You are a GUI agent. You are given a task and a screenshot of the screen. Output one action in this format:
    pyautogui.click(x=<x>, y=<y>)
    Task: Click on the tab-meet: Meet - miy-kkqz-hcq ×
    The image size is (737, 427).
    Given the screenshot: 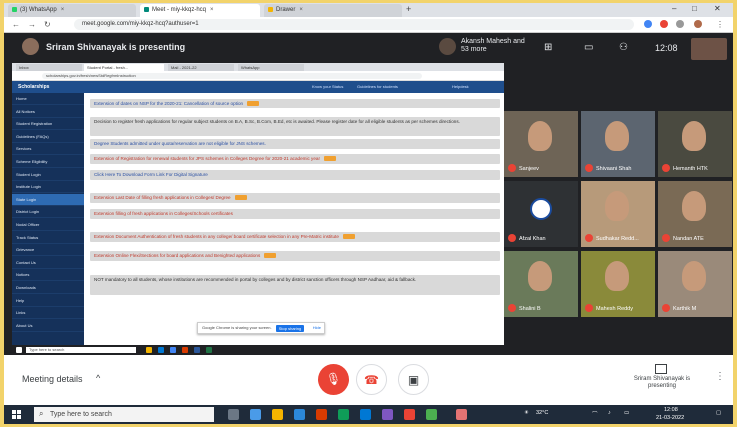 What is the action you would take?
    pyautogui.click(x=200, y=10)
    